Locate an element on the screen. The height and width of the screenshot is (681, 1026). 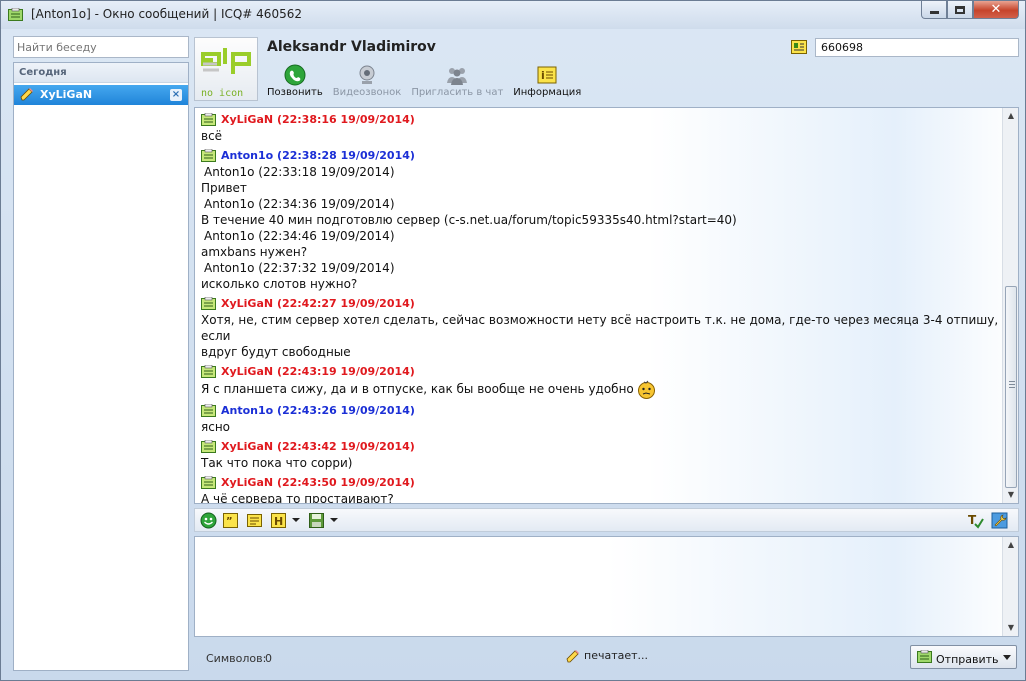
input-scroll-up-icon: ▲ is located at coordinates (1011, 545).